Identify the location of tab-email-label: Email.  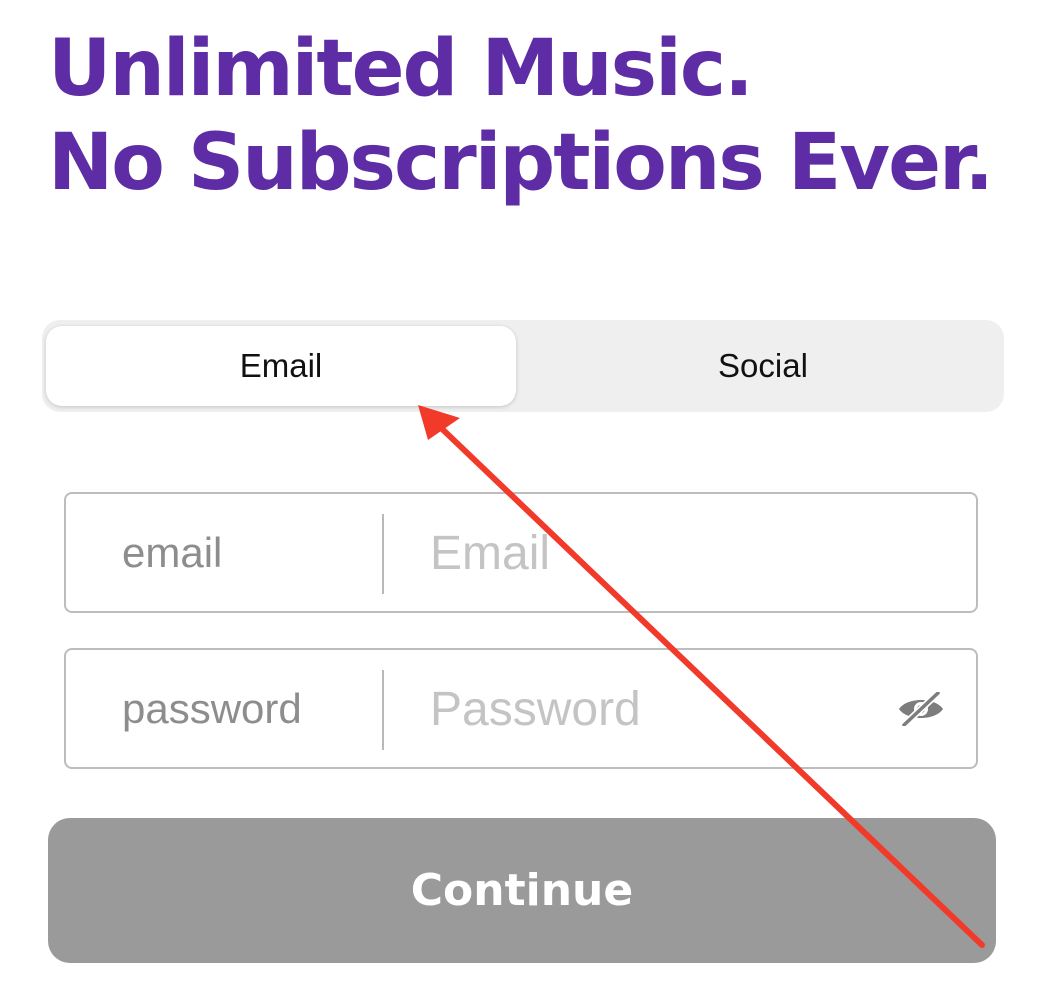
(281, 365).